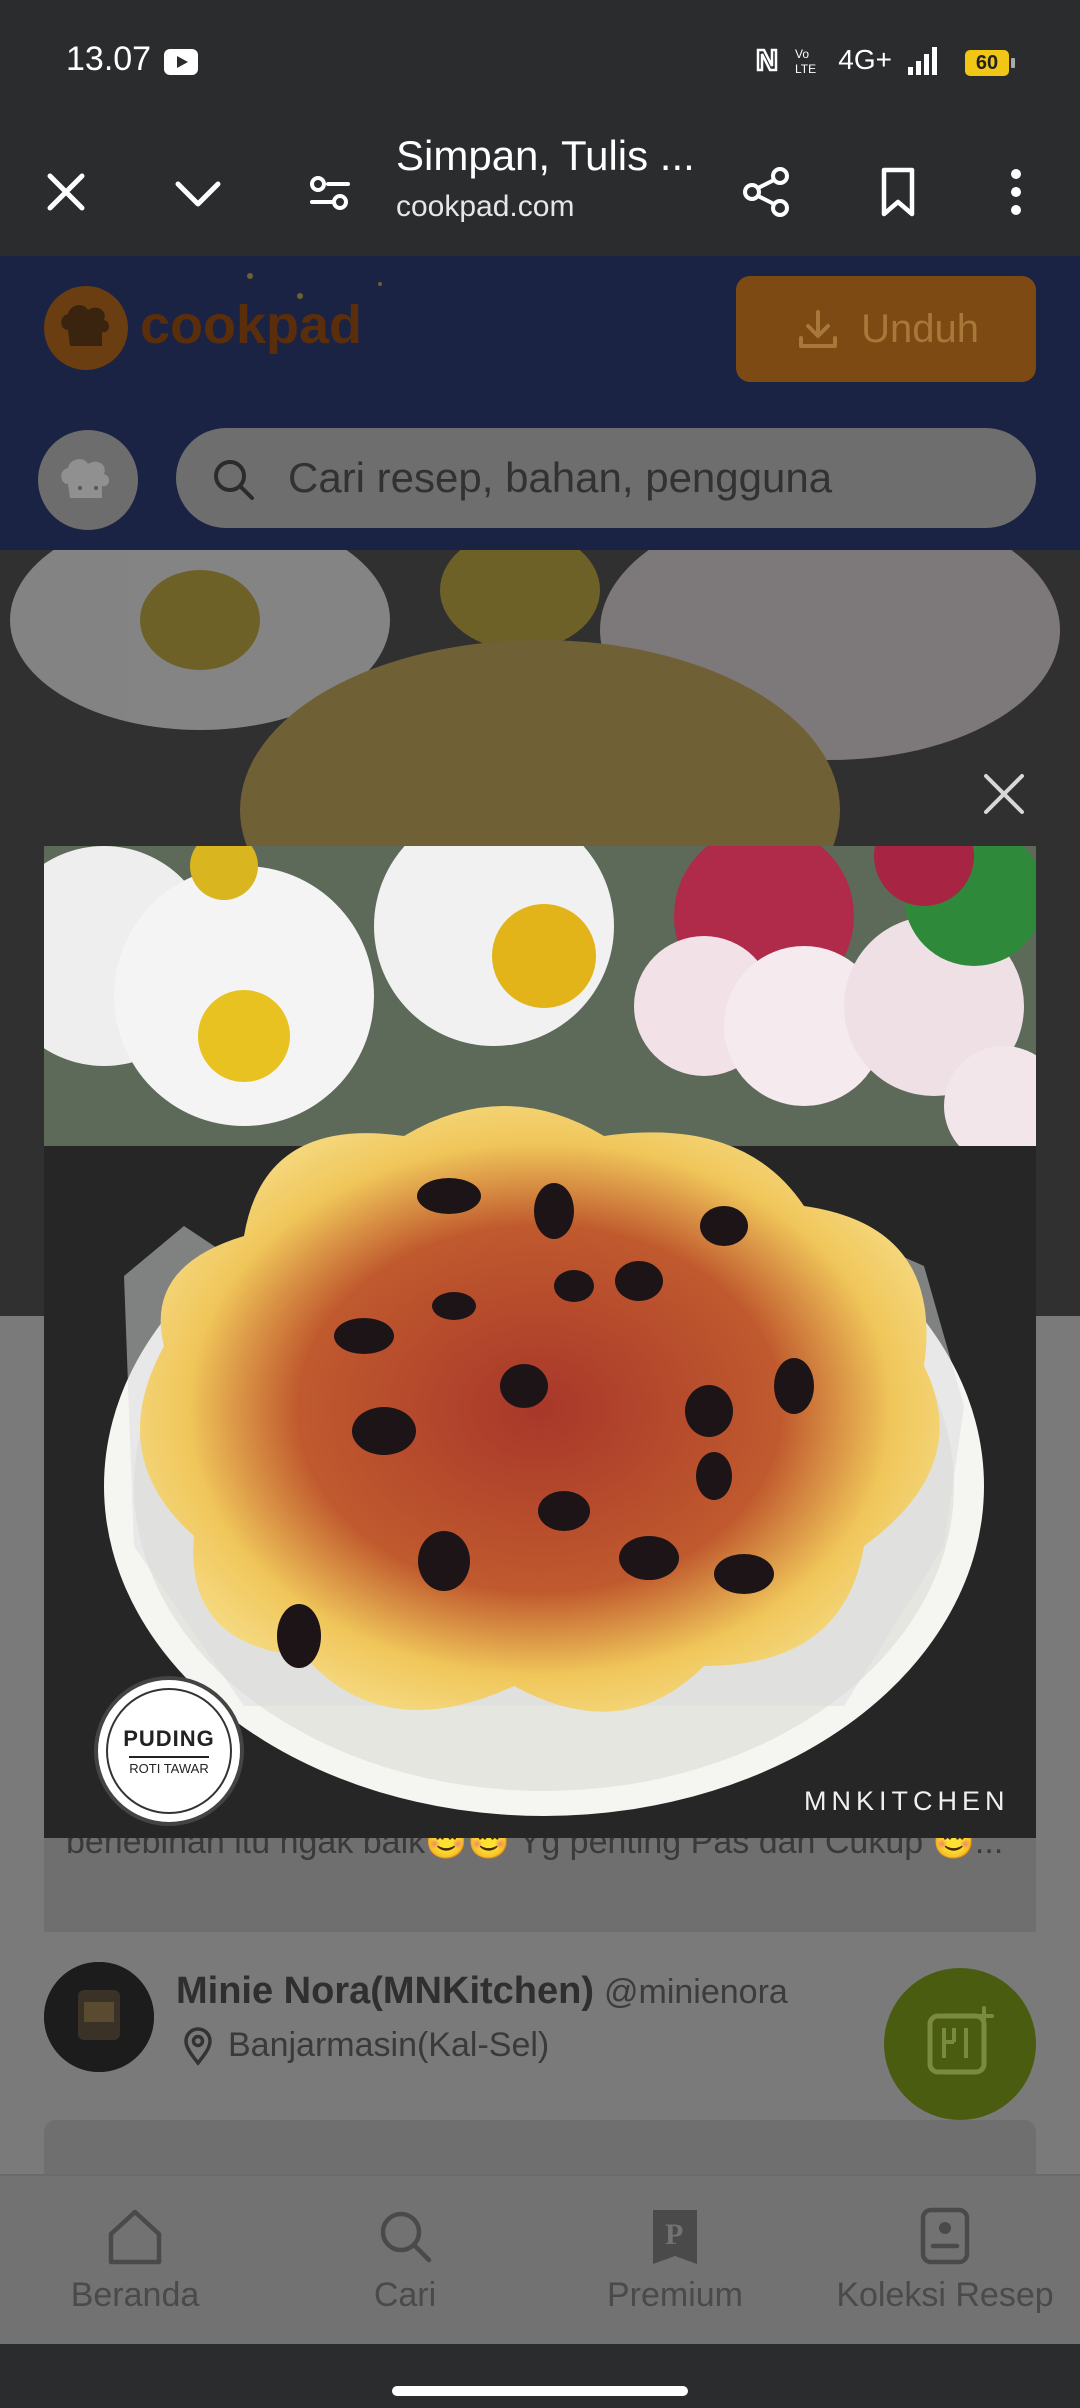 This screenshot has width=1080, height=2408. I want to click on download-label: Unduh, so click(920, 328).